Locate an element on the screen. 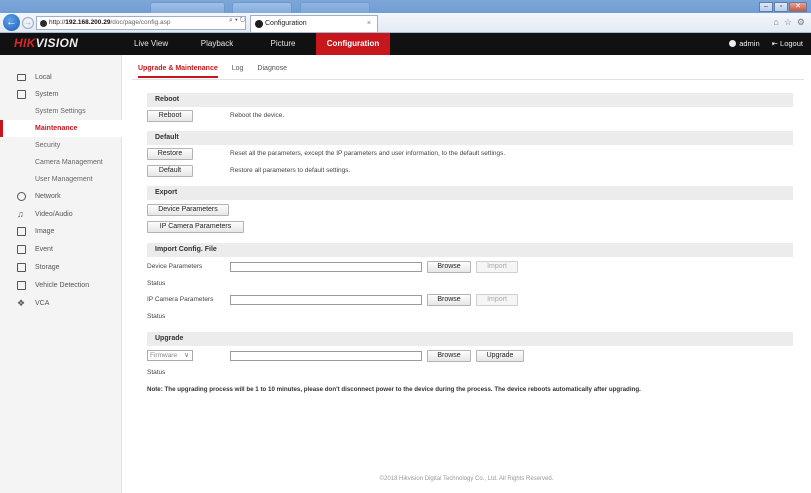 The height and width of the screenshot is (493, 811). sidebar-item-event: Event is located at coordinates (61, 249).